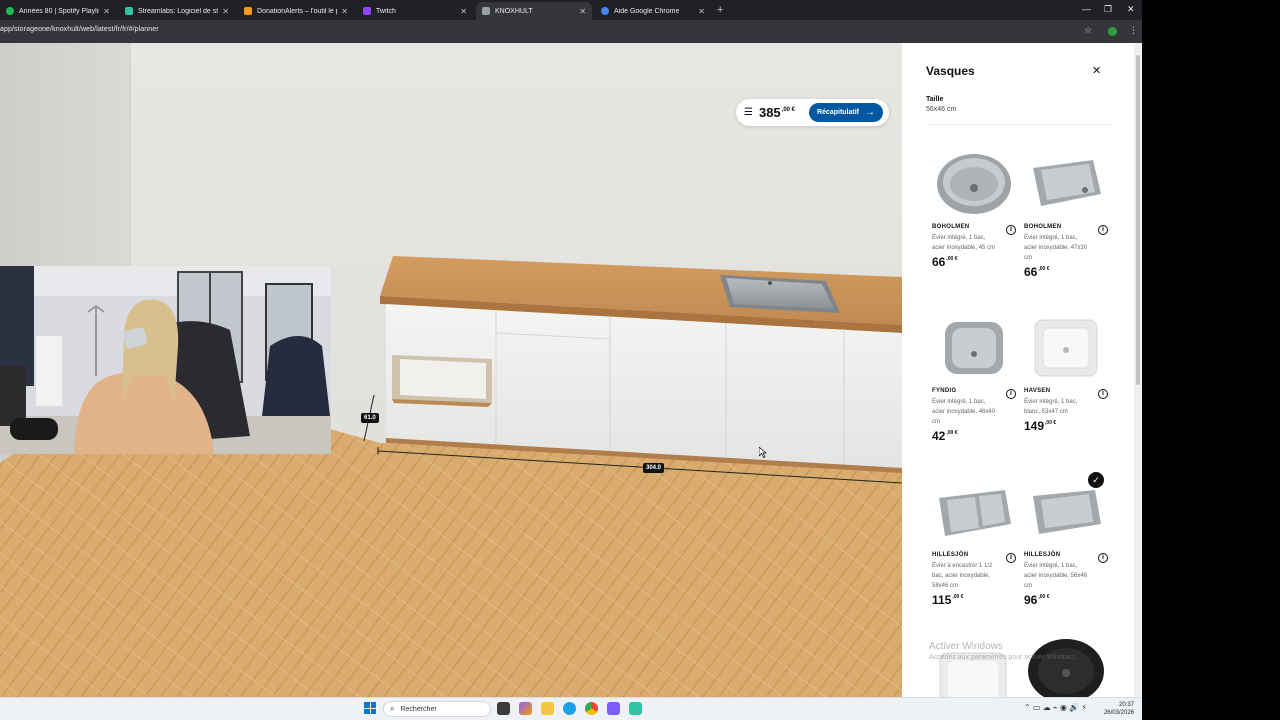  I want to click on file-explorer-icon, so click(547, 708).